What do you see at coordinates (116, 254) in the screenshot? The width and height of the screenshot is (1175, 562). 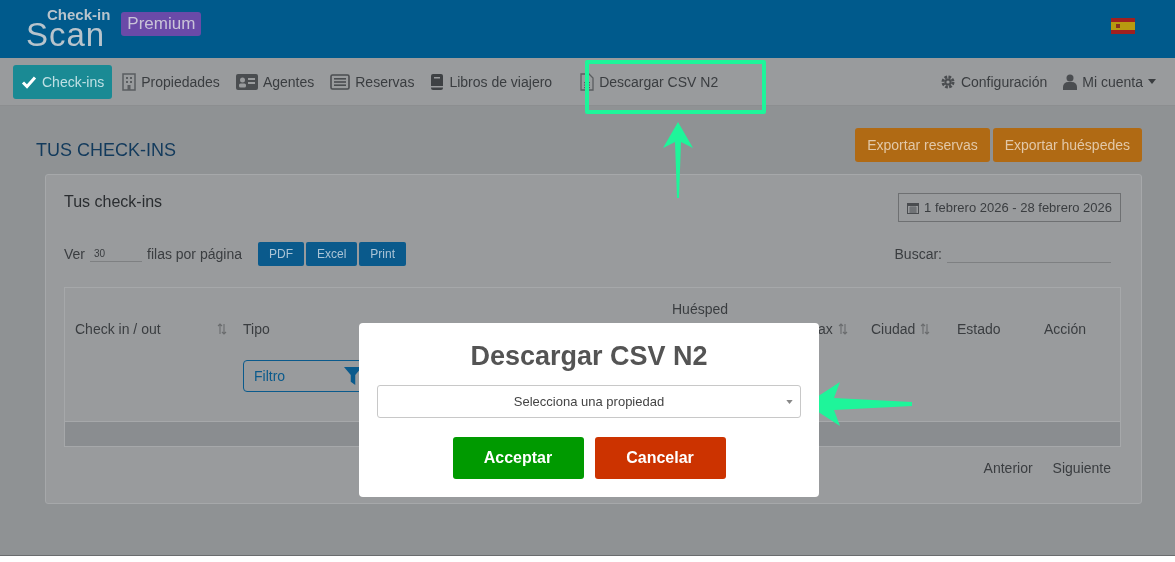 I see `page-size-field: 30` at bounding box center [116, 254].